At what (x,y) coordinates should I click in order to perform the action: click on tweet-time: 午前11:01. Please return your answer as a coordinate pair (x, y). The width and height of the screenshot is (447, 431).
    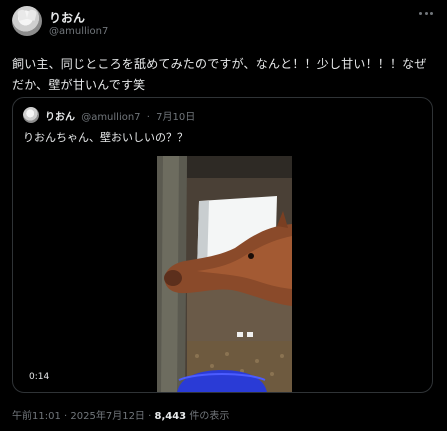
    Looking at the image, I should click on (36, 416).